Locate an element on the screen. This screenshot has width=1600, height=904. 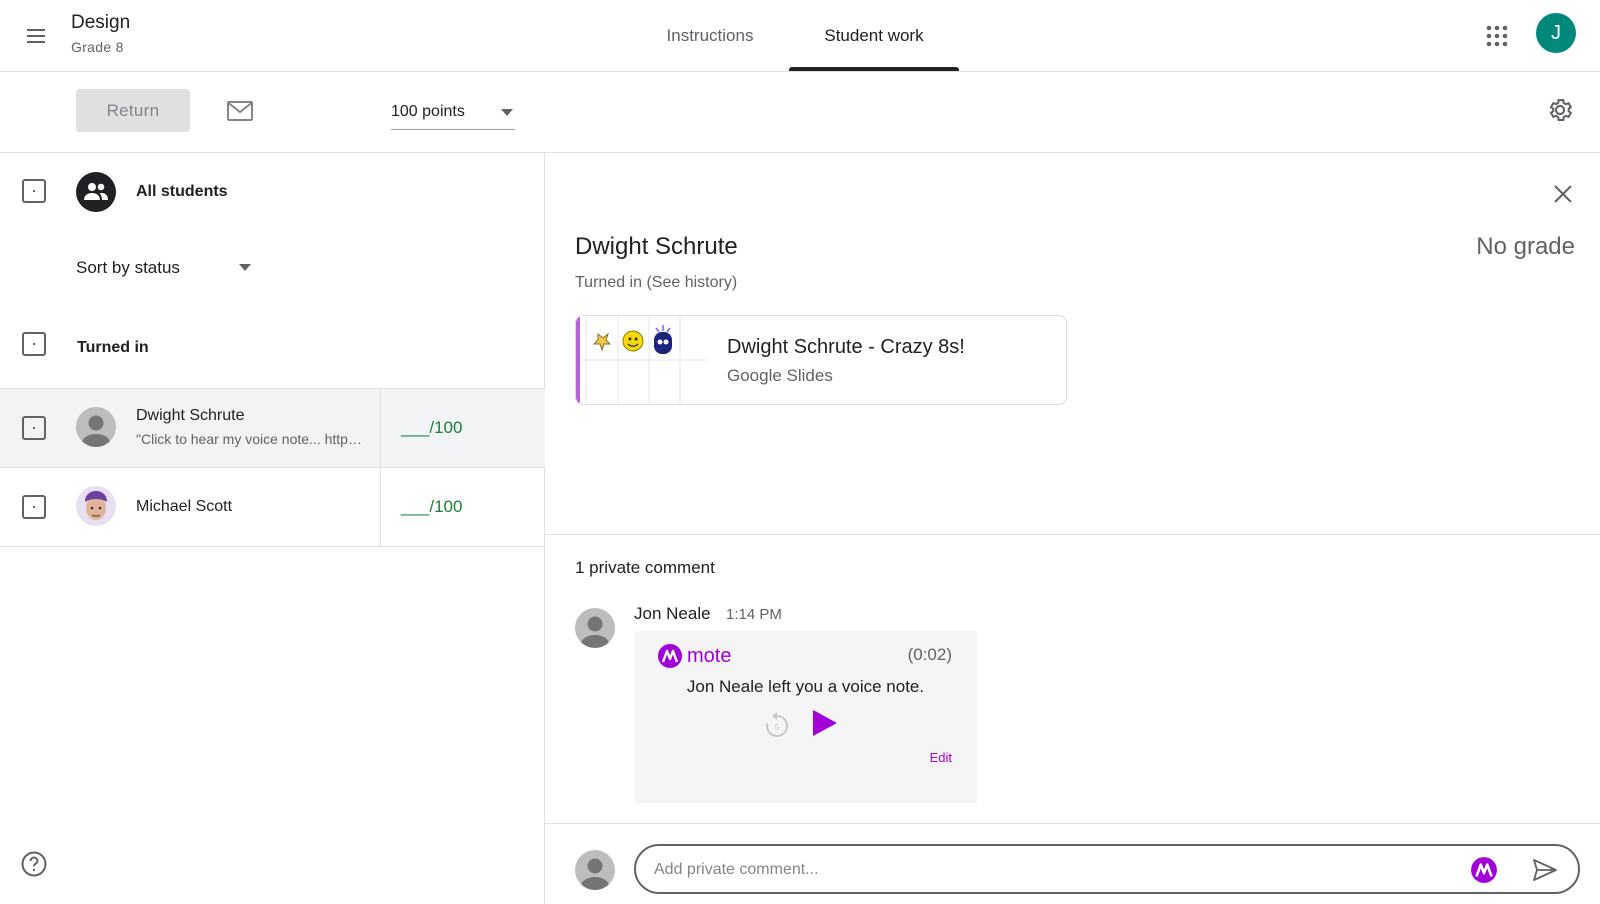
class-subtitle: Grade 8 is located at coordinates (97, 47).